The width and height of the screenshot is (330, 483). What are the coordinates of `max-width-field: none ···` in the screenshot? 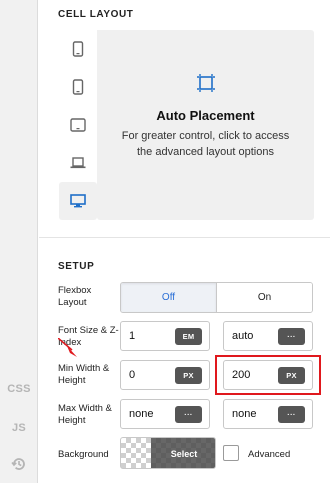 It's located at (165, 414).